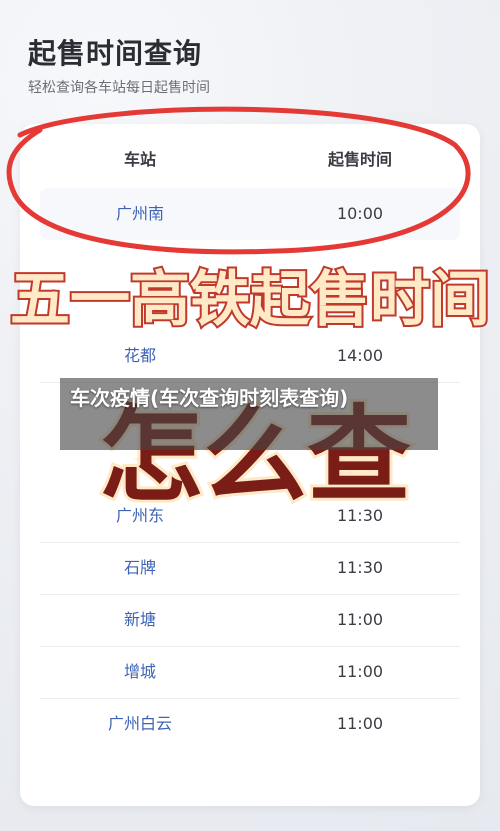  What do you see at coordinates (139, 671) in the screenshot?
I see `station-name: 增城` at bounding box center [139, 671].